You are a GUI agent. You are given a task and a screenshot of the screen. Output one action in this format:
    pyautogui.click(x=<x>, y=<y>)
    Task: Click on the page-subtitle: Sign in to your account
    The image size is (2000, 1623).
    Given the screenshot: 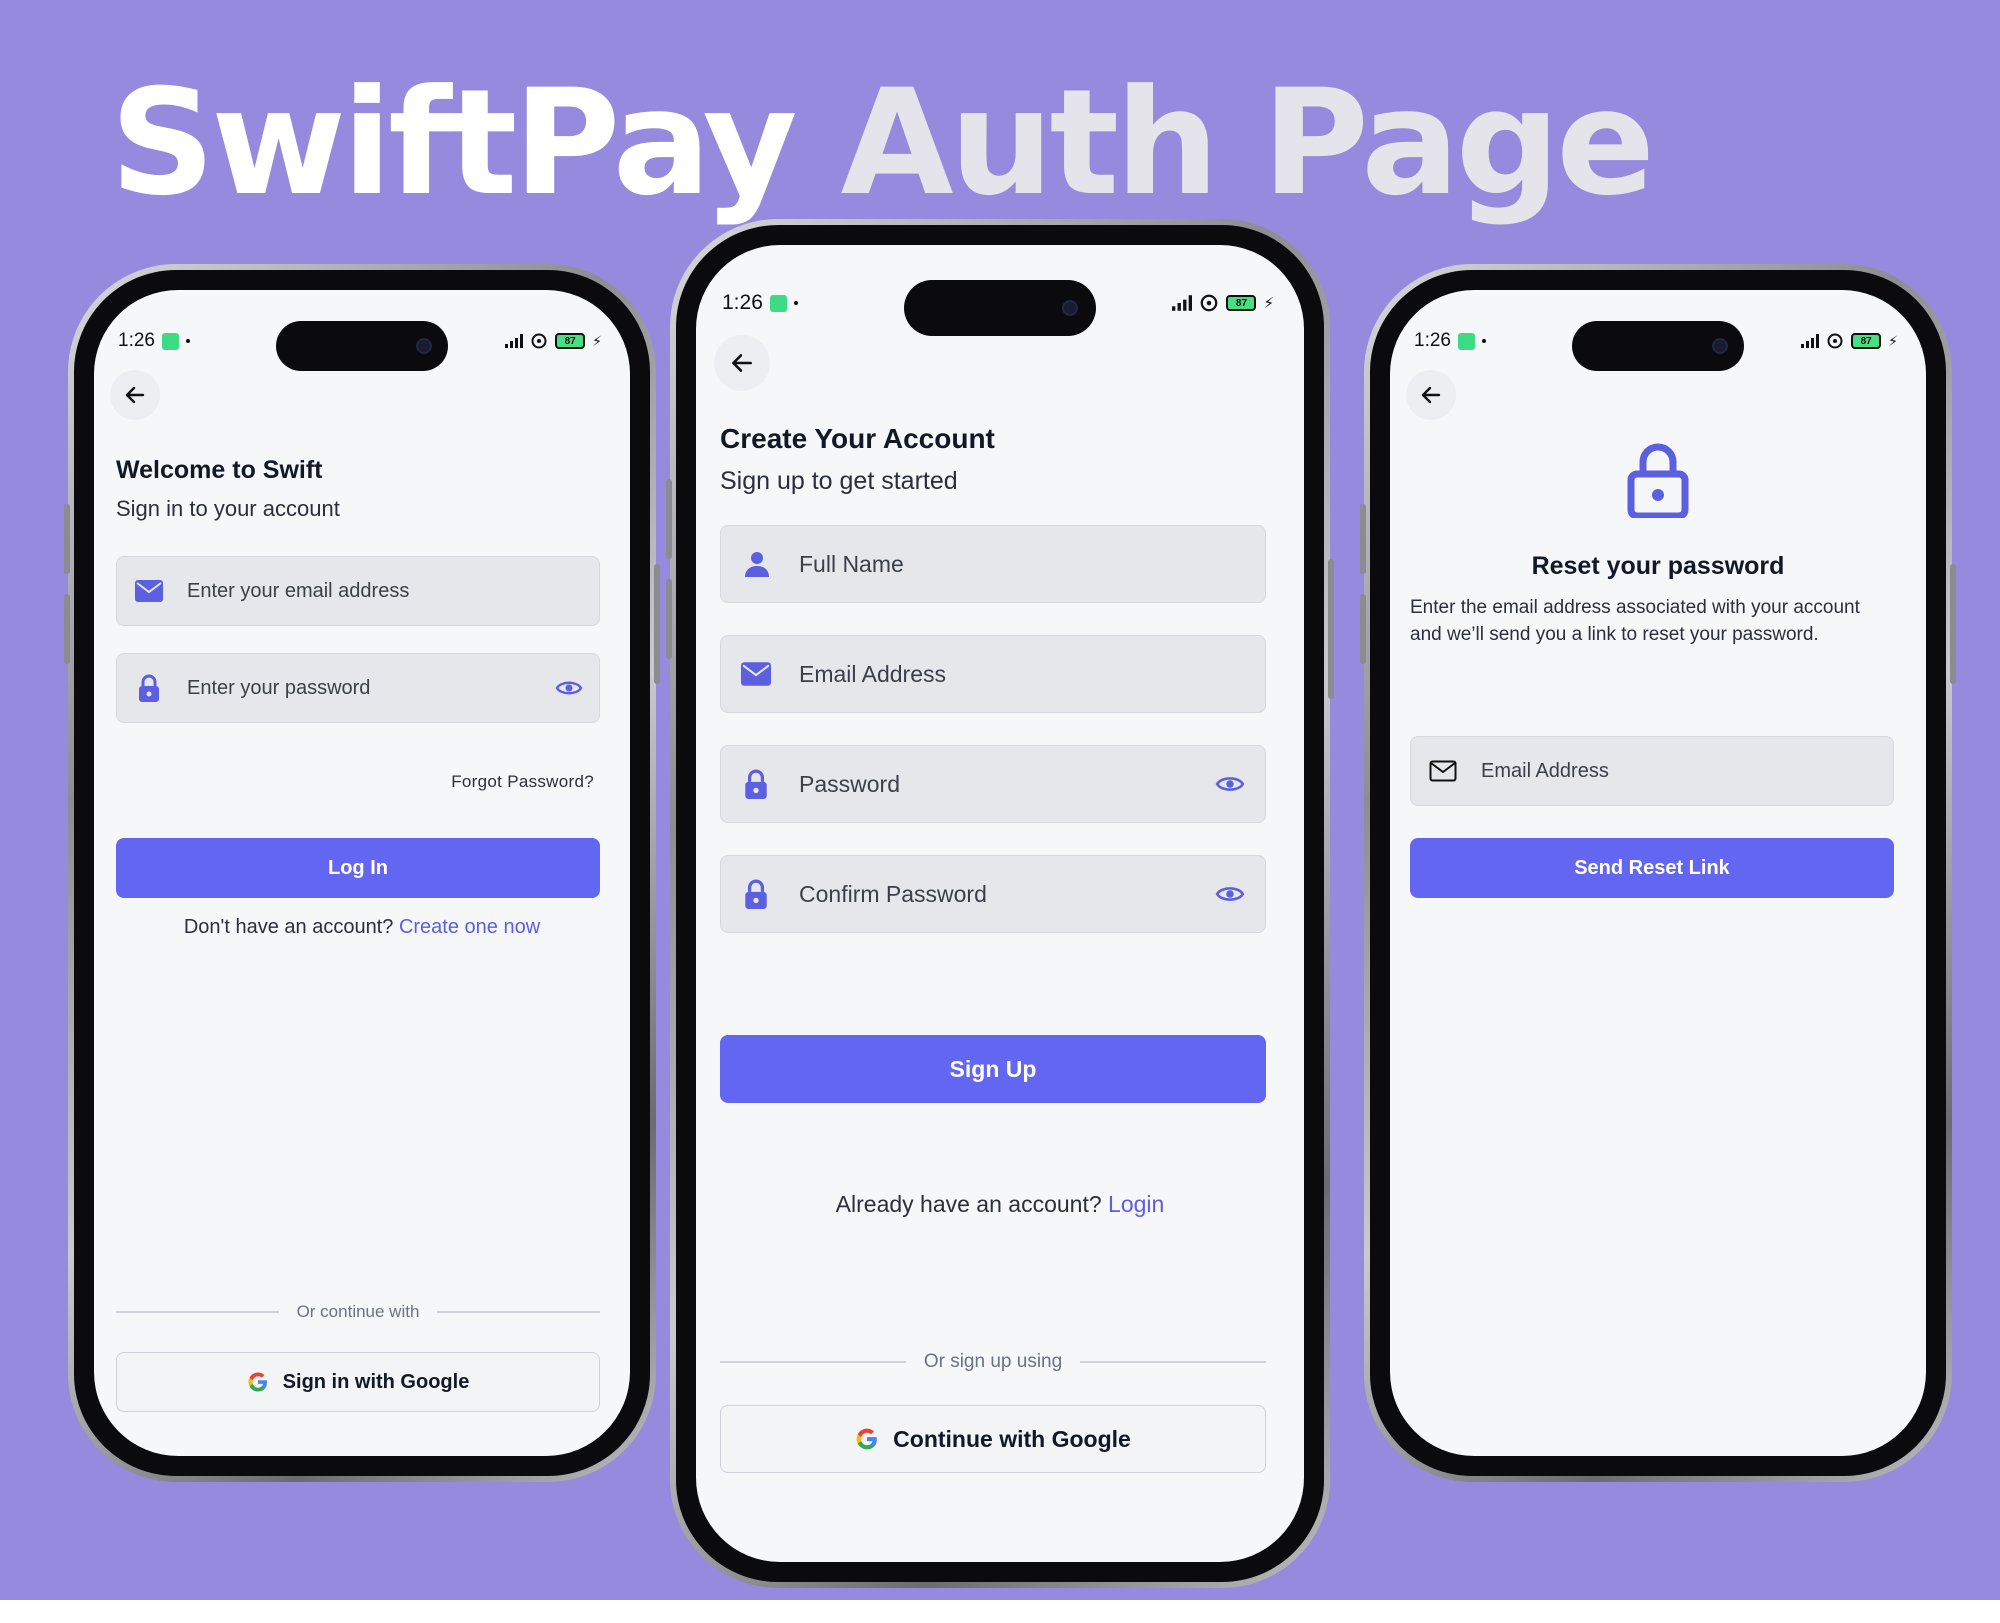 What is the action you would take?
    pyautogui.click(x=228, y=508)
    